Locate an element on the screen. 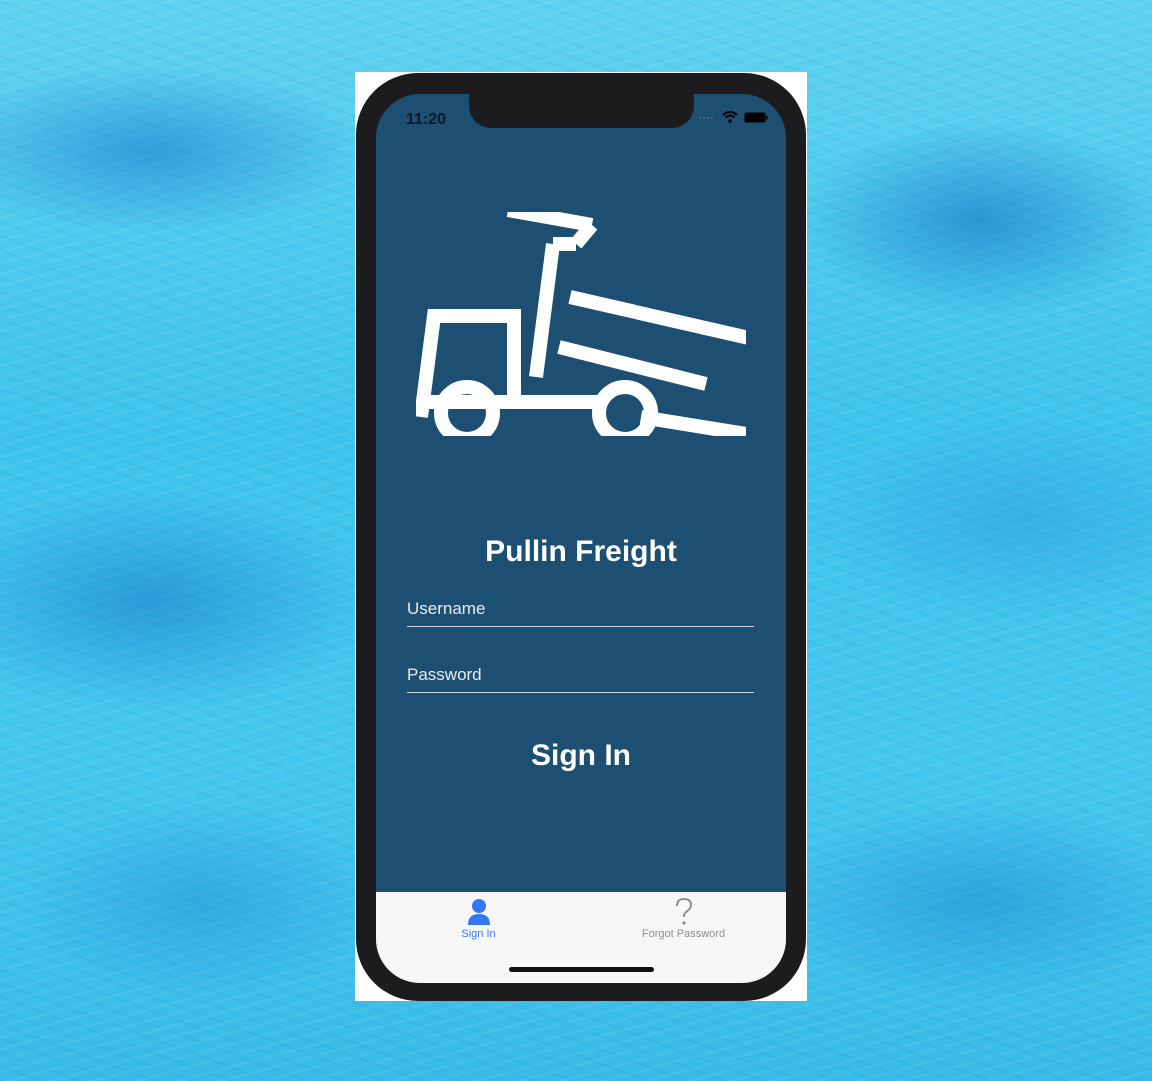 The height and width of the screenshot is (1081, 1152). phone-notch is located at coordinates (581, 111).